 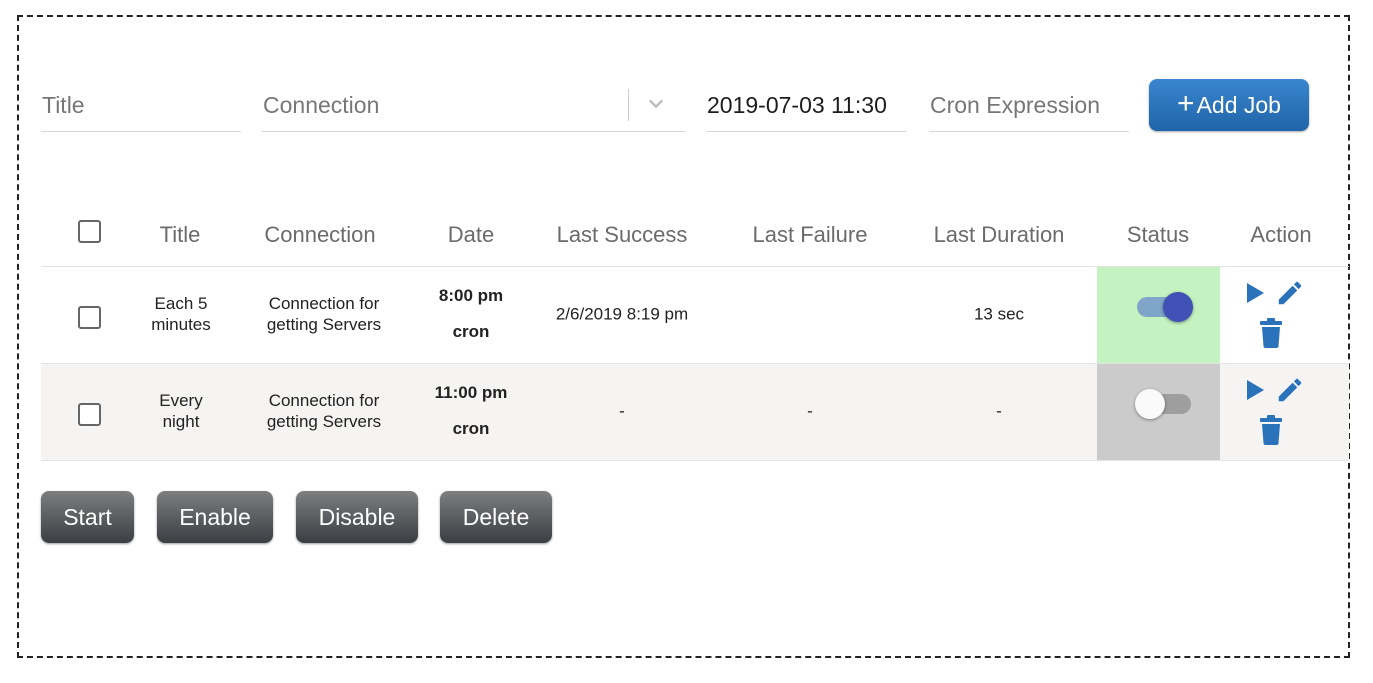 I want to click on column-header-last-failure: Last Failure, so click(x=810, y=234).